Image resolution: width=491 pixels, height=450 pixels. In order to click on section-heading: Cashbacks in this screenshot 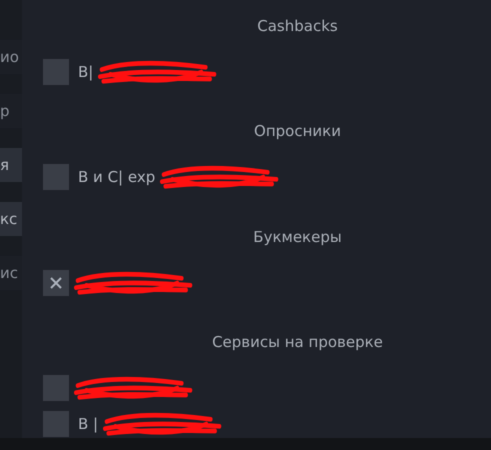, I will do `click(297, 26)`.